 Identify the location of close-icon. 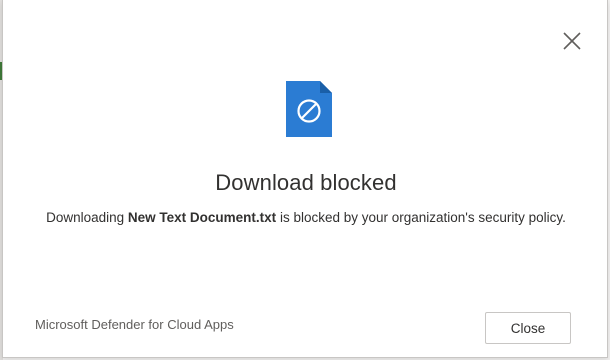
(572, 41).